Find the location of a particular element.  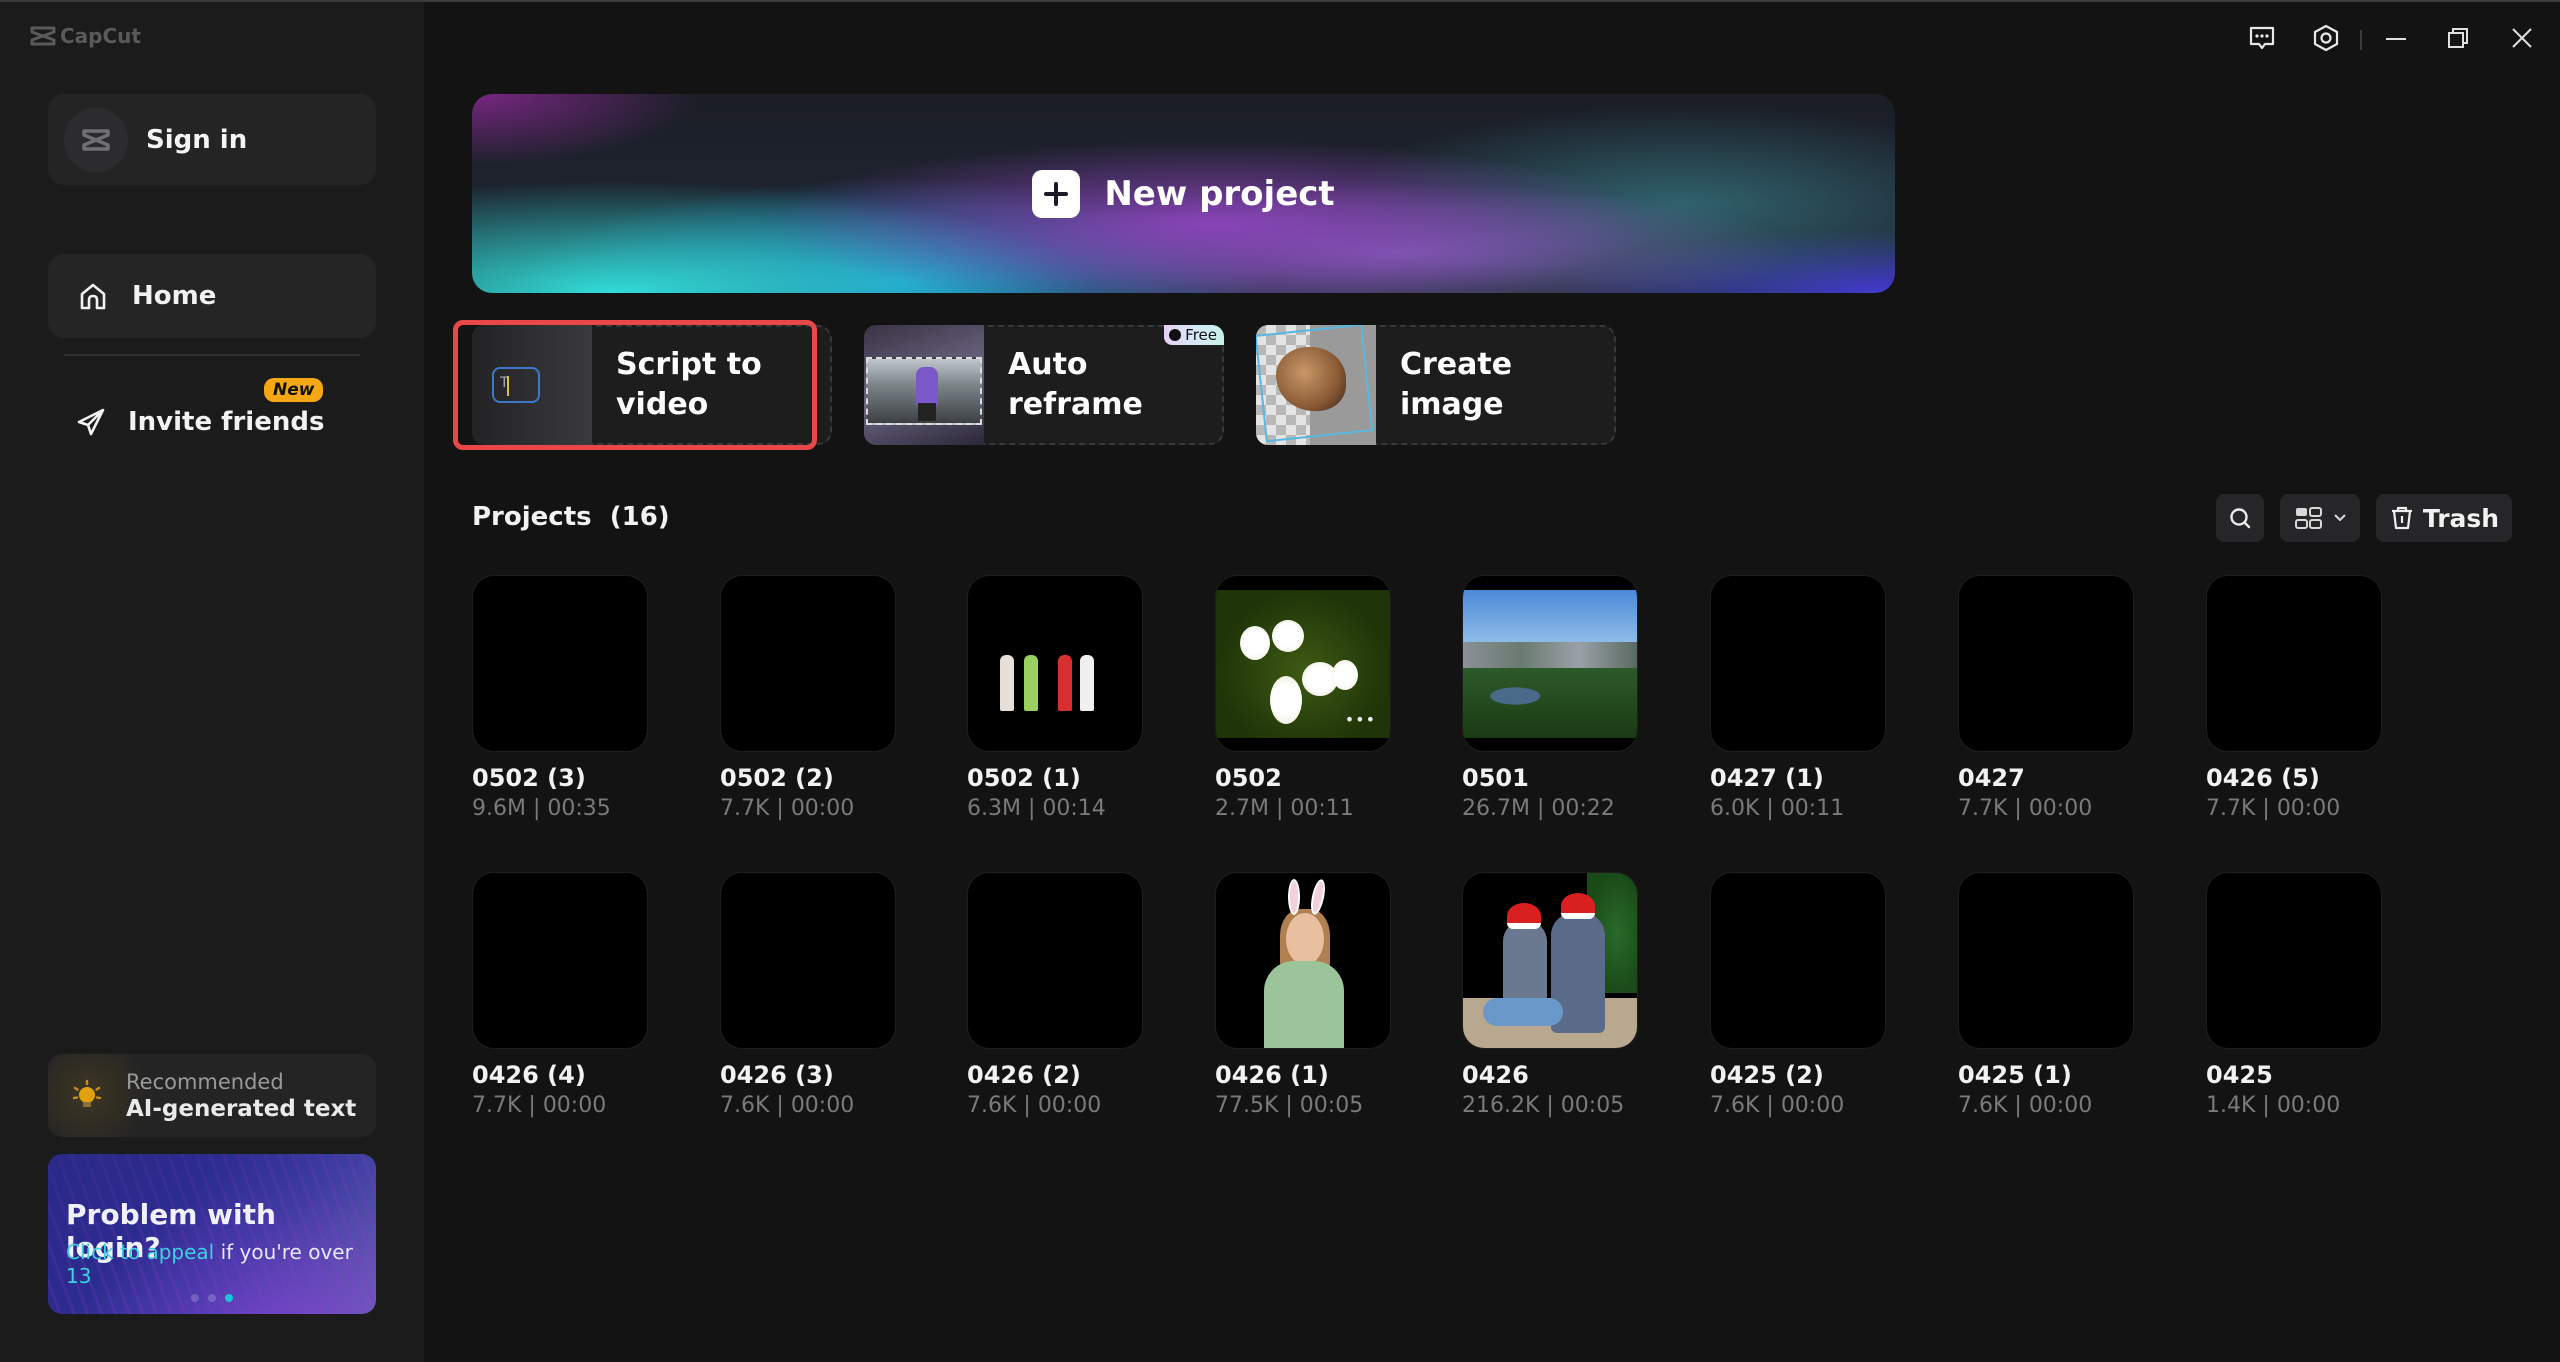

project-name: 0426 (5) is located at coordinates (2263, 778).